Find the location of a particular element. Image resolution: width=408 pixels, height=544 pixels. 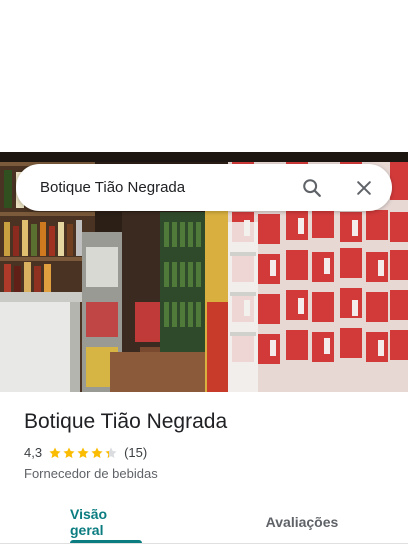

search-input: Botique Tião Negrada is located at coordinates (154, 187).